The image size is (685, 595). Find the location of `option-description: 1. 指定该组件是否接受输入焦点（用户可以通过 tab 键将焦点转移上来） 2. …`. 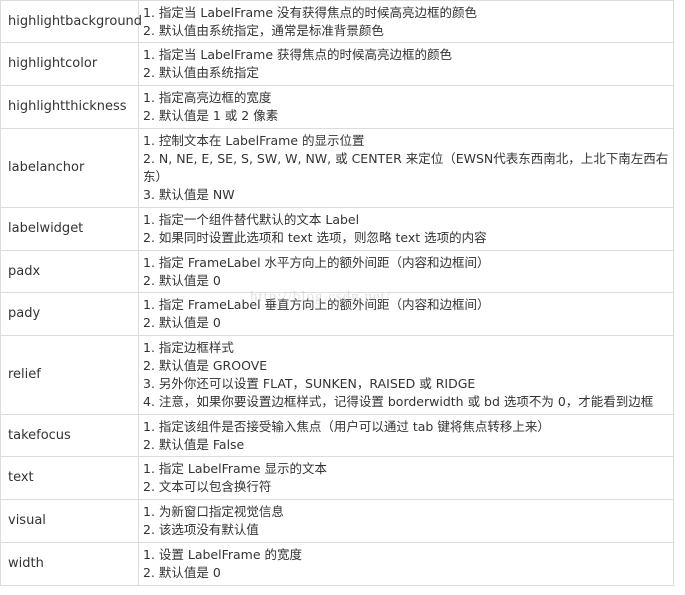

option-description: 1. 指定该组件是否接受输入焦点（用户可以通过 tab 键将焦点转移上来） 2. … is located at coordinates (406, 435).